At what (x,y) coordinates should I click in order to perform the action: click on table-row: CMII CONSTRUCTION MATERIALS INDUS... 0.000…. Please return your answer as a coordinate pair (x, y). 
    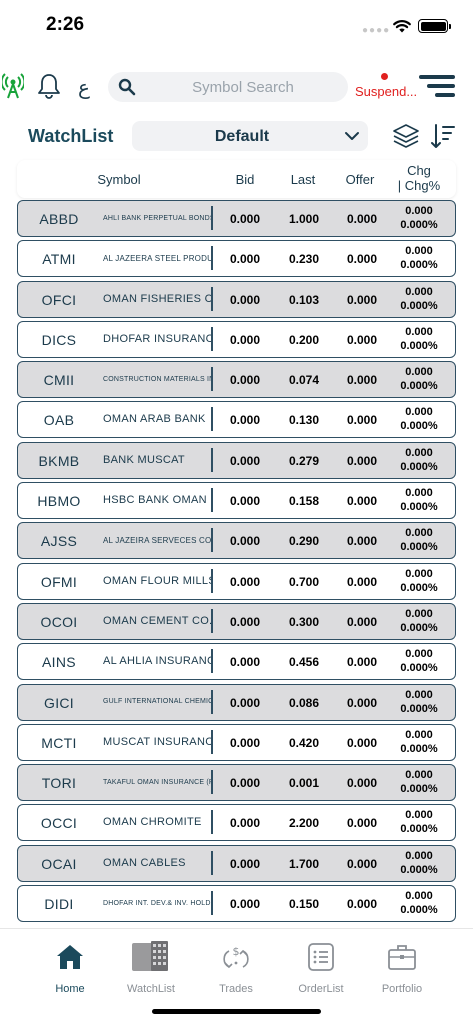
    Looking at the image, I should click on (236, 380).